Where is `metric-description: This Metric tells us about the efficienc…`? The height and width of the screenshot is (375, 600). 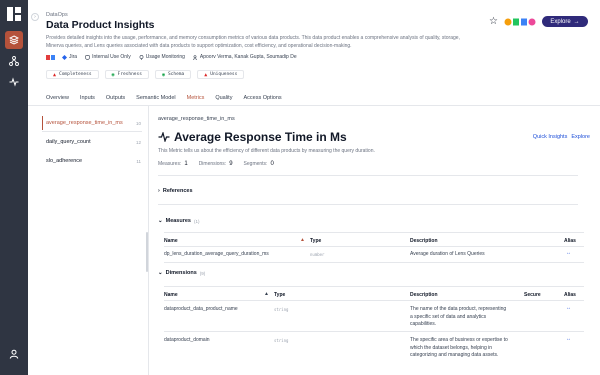 metric-description: This Metric tells us about the efficienc… is located at coordinates (266, 151).